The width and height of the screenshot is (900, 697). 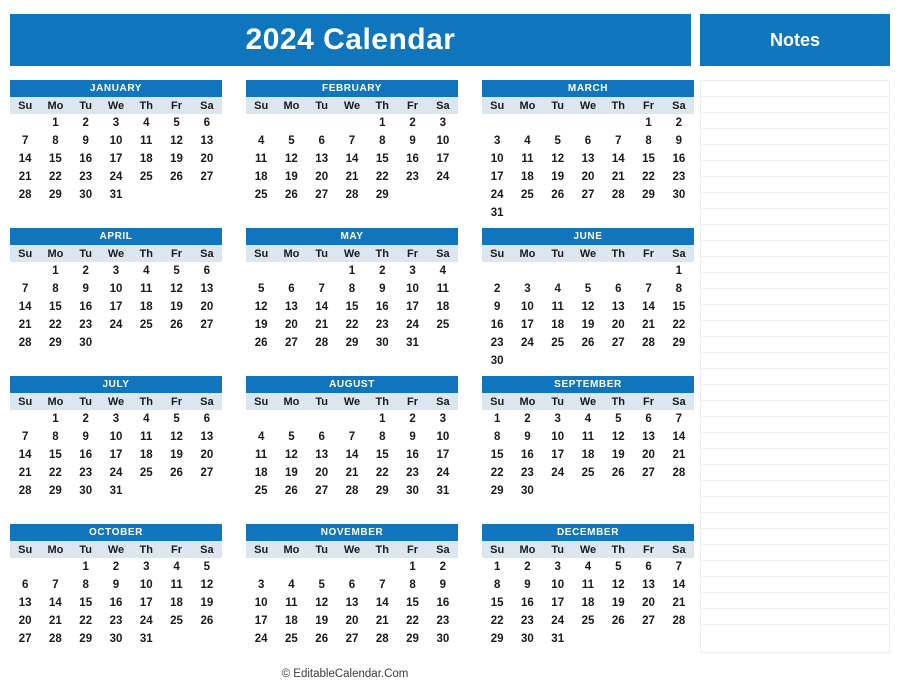 I want to click on day-cell: 12, so click(x=176, y=289).